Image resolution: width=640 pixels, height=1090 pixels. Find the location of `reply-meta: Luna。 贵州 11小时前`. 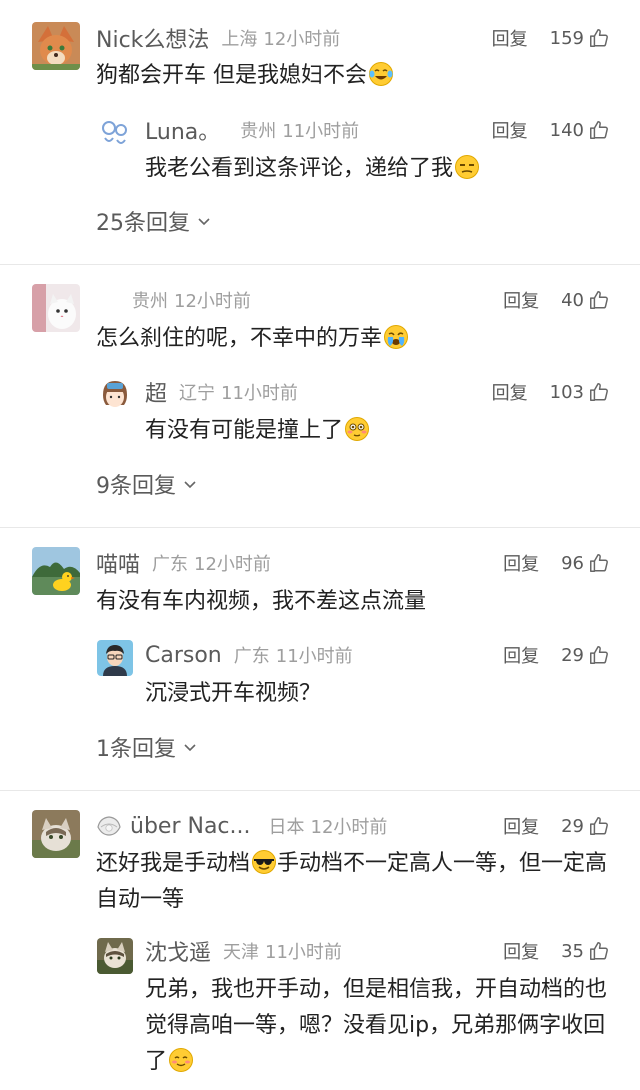

reply-meta: Luna。 贵州 11小时前 is located at coordinates (252, 130).